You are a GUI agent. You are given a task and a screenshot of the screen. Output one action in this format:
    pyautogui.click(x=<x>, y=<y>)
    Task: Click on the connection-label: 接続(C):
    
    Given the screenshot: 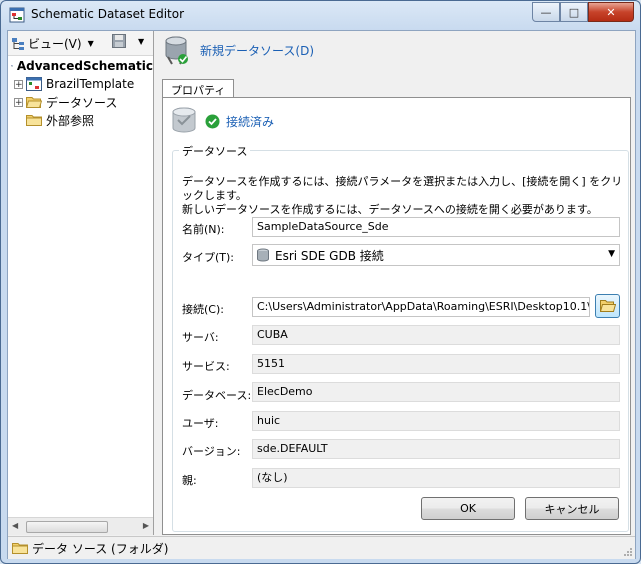 What is the action you would take?
    pyautogui.click(x=203, y=309)
    